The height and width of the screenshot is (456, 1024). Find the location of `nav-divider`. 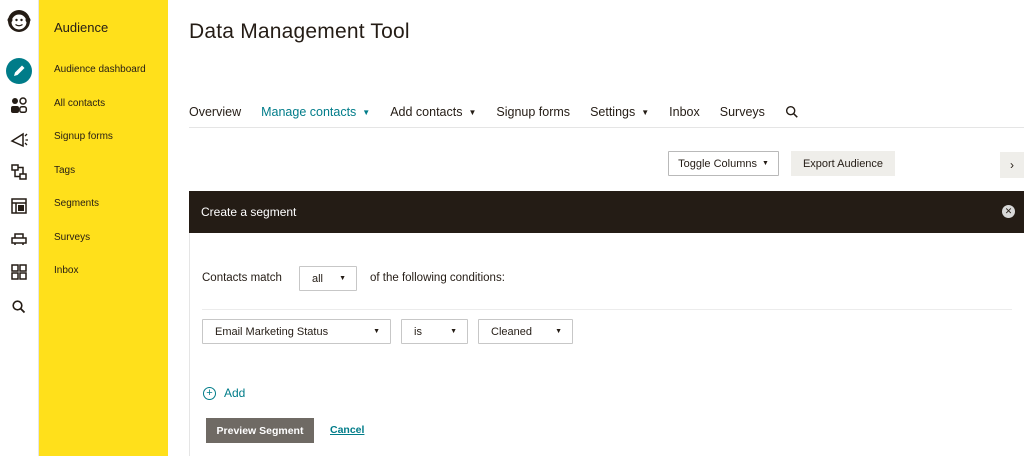

nav-divider is located at coordinates (606, 127).